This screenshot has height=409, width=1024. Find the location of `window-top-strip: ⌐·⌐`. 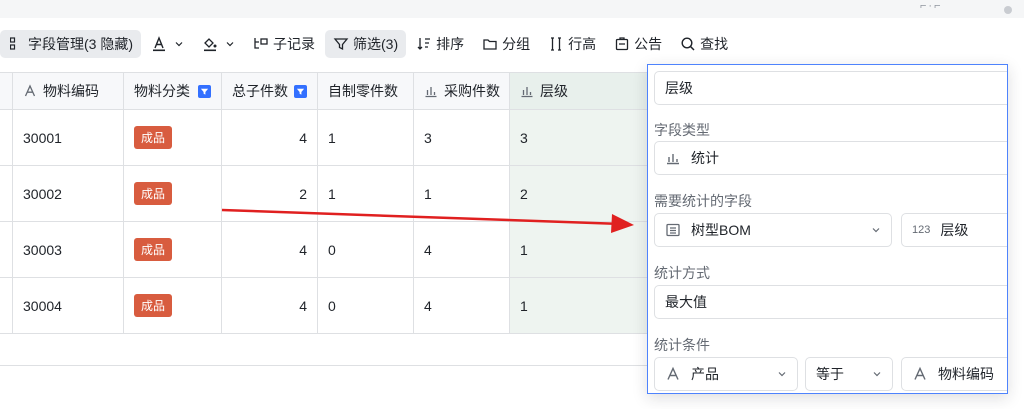

window-top-strip: ⌐·⌐ is located at coordinates (512, 9).